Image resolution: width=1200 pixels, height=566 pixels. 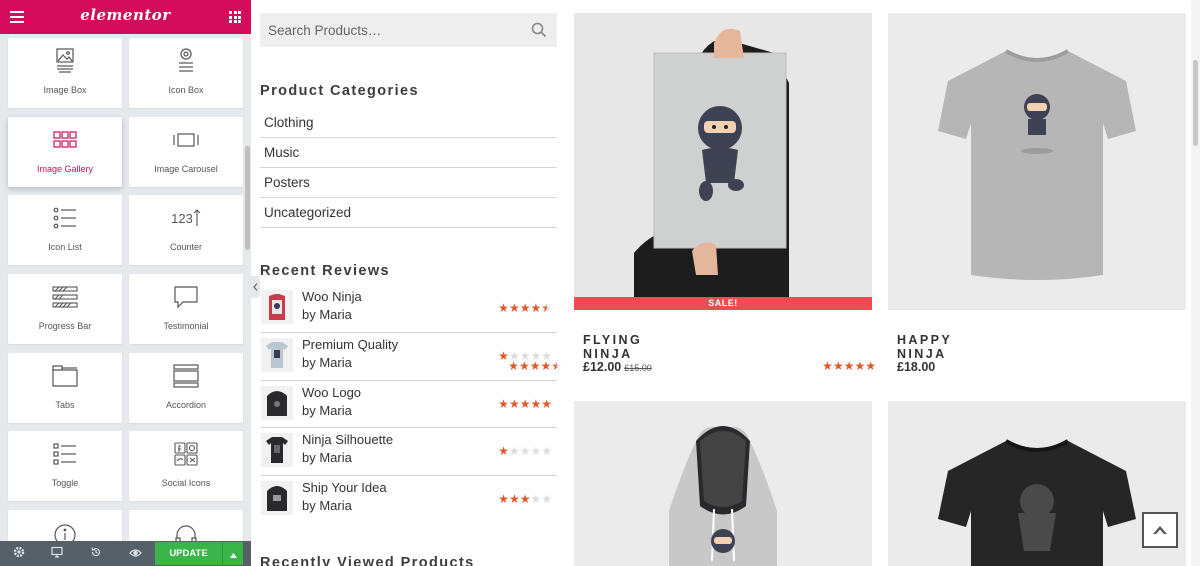 I want to click on icon-list-icon, so click(x=65, y=218).